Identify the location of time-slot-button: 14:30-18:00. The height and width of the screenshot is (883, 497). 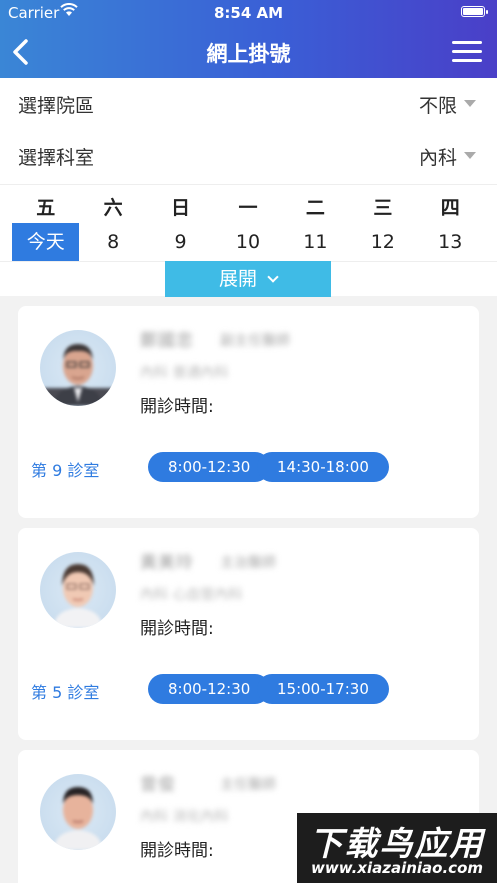
(323, 467).